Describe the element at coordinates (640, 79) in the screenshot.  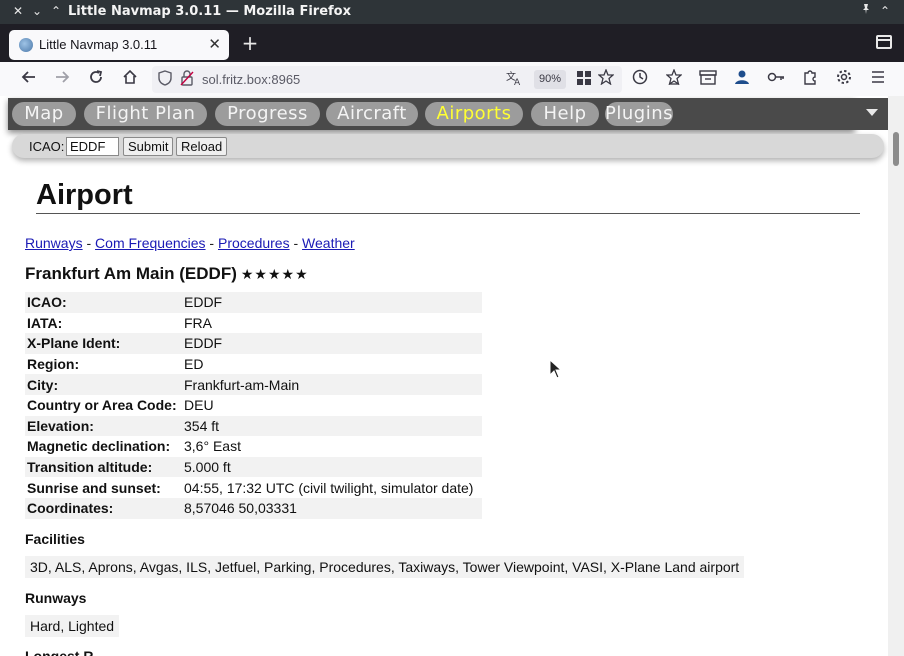
I see `history-icon` at that location.